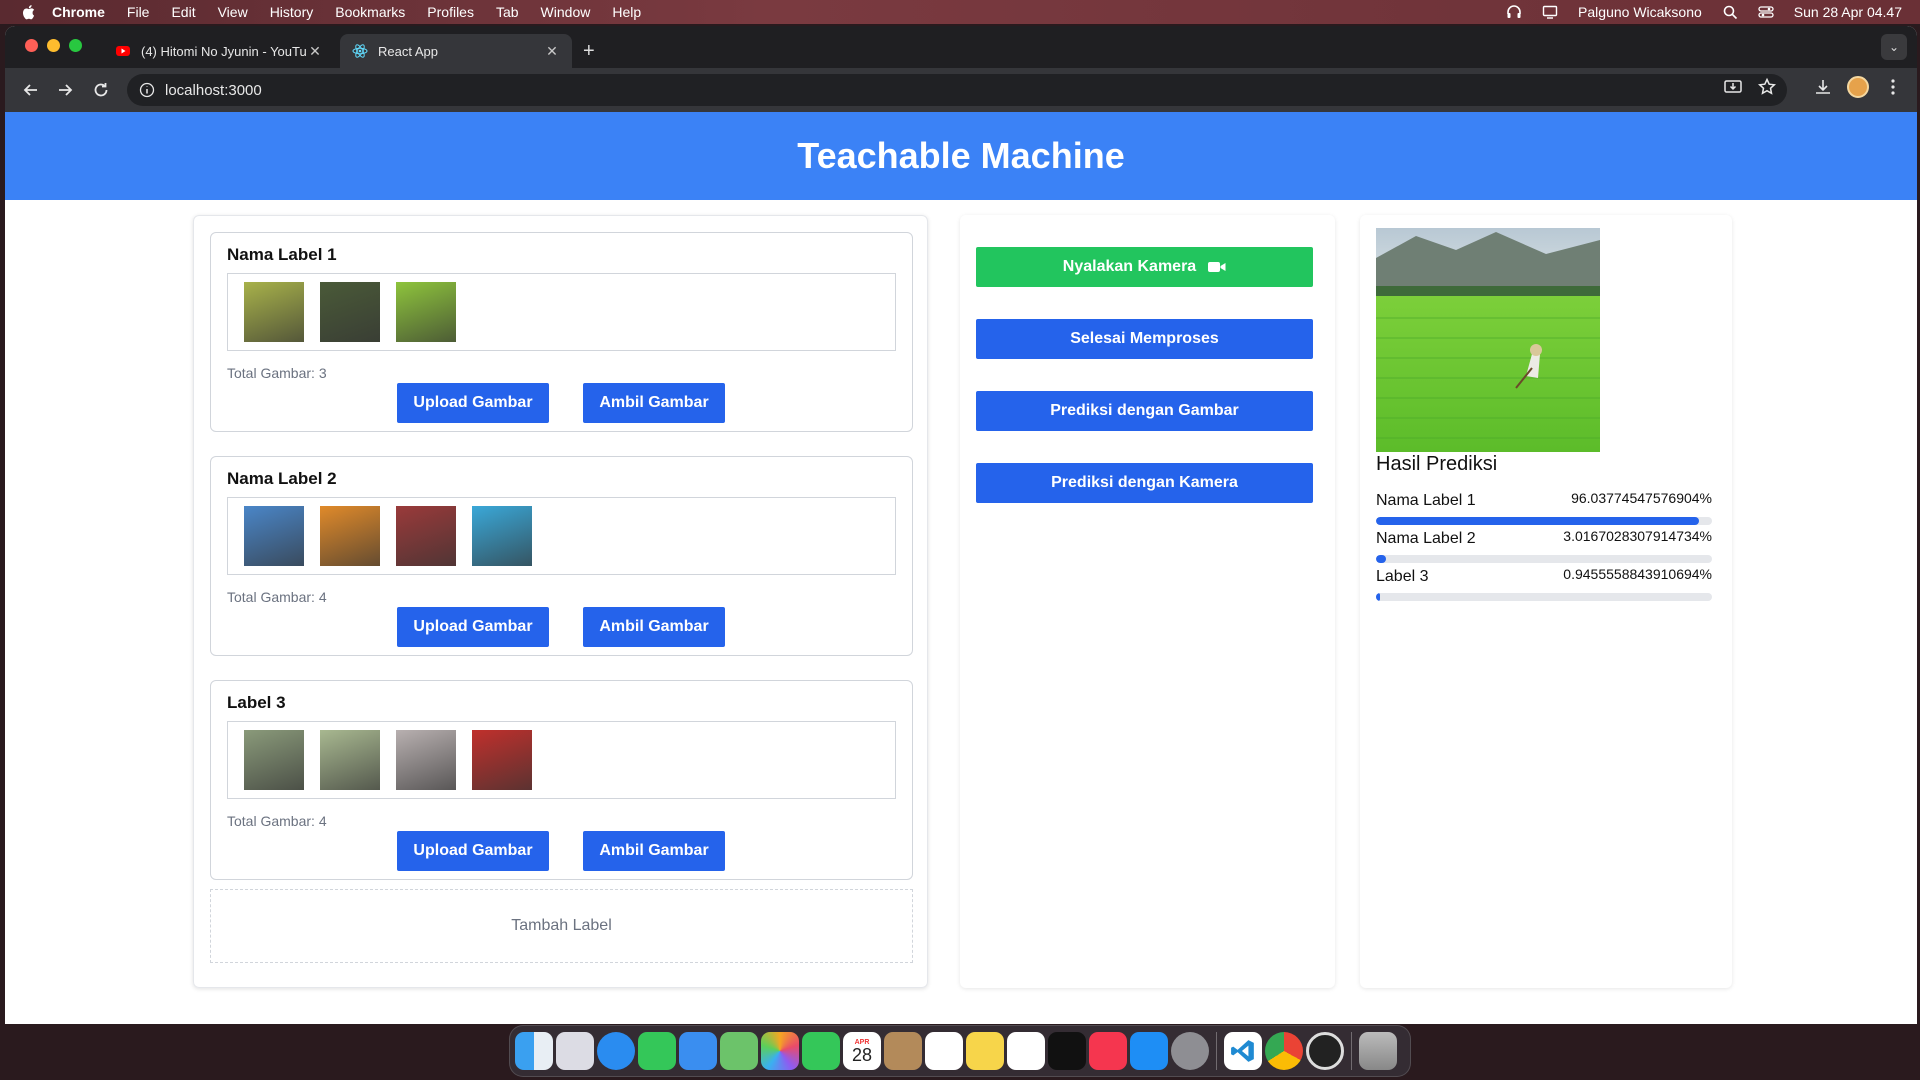 Image resolution: width=1920 pixels, height=1080 pixels. Describe the element at coordinates (29, 12) in the screenshot. I see `apple-icon` at that location.